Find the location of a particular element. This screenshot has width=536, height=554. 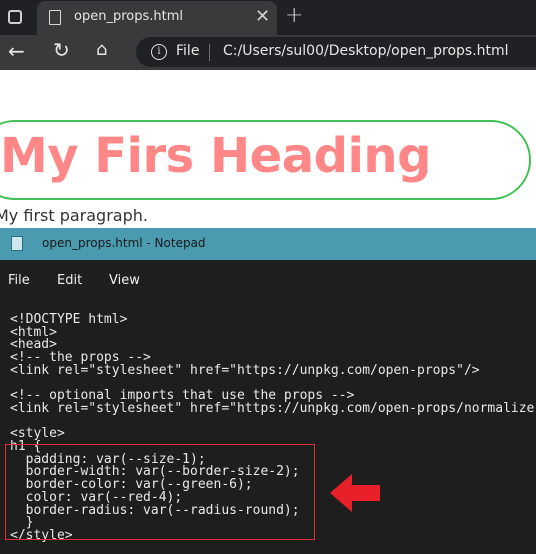

tab-actions-icon is located at coordinates (15, 17).